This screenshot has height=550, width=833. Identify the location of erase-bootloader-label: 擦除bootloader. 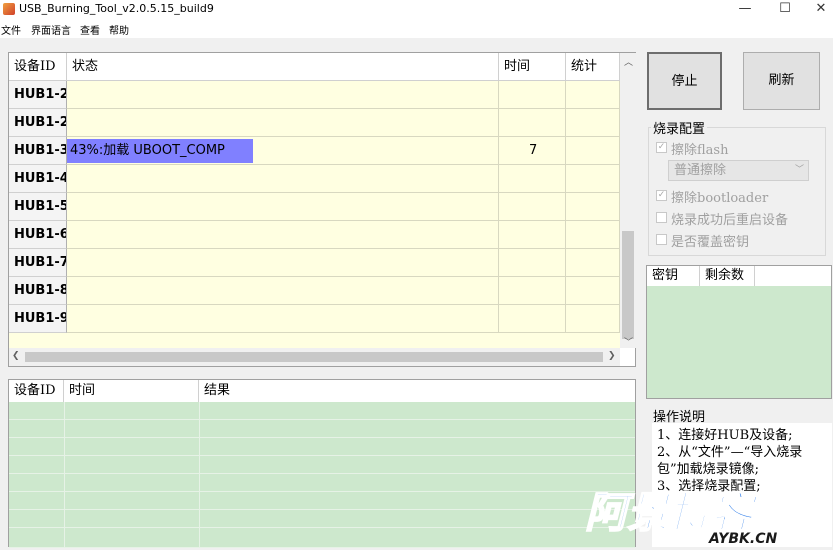
(720, 198).